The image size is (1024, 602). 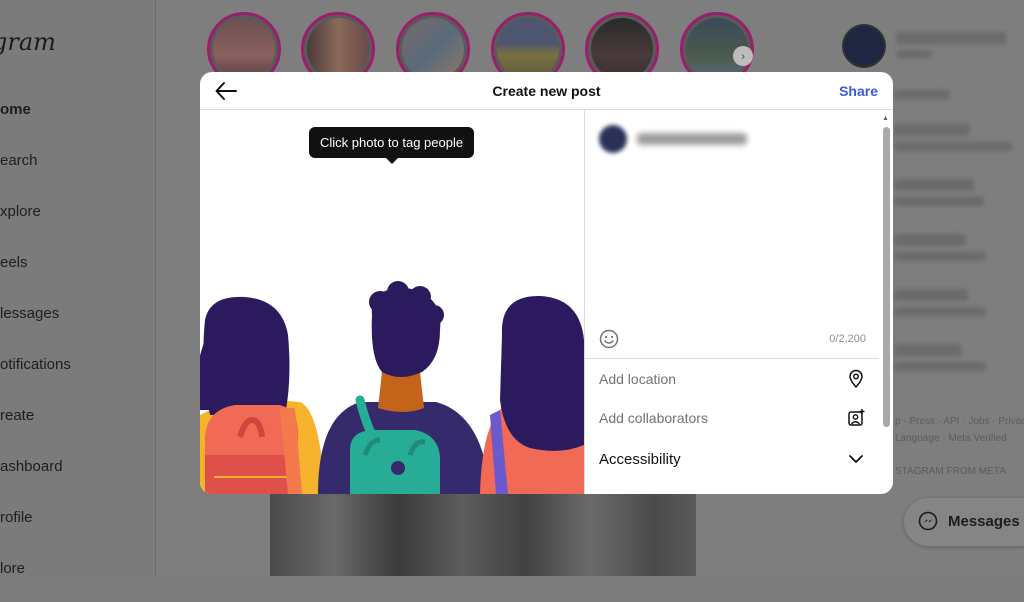 What do you see at coordinates (984, 521) in the screenshot?
I see `messages-label: Messages` at bounding box center [984, 521].